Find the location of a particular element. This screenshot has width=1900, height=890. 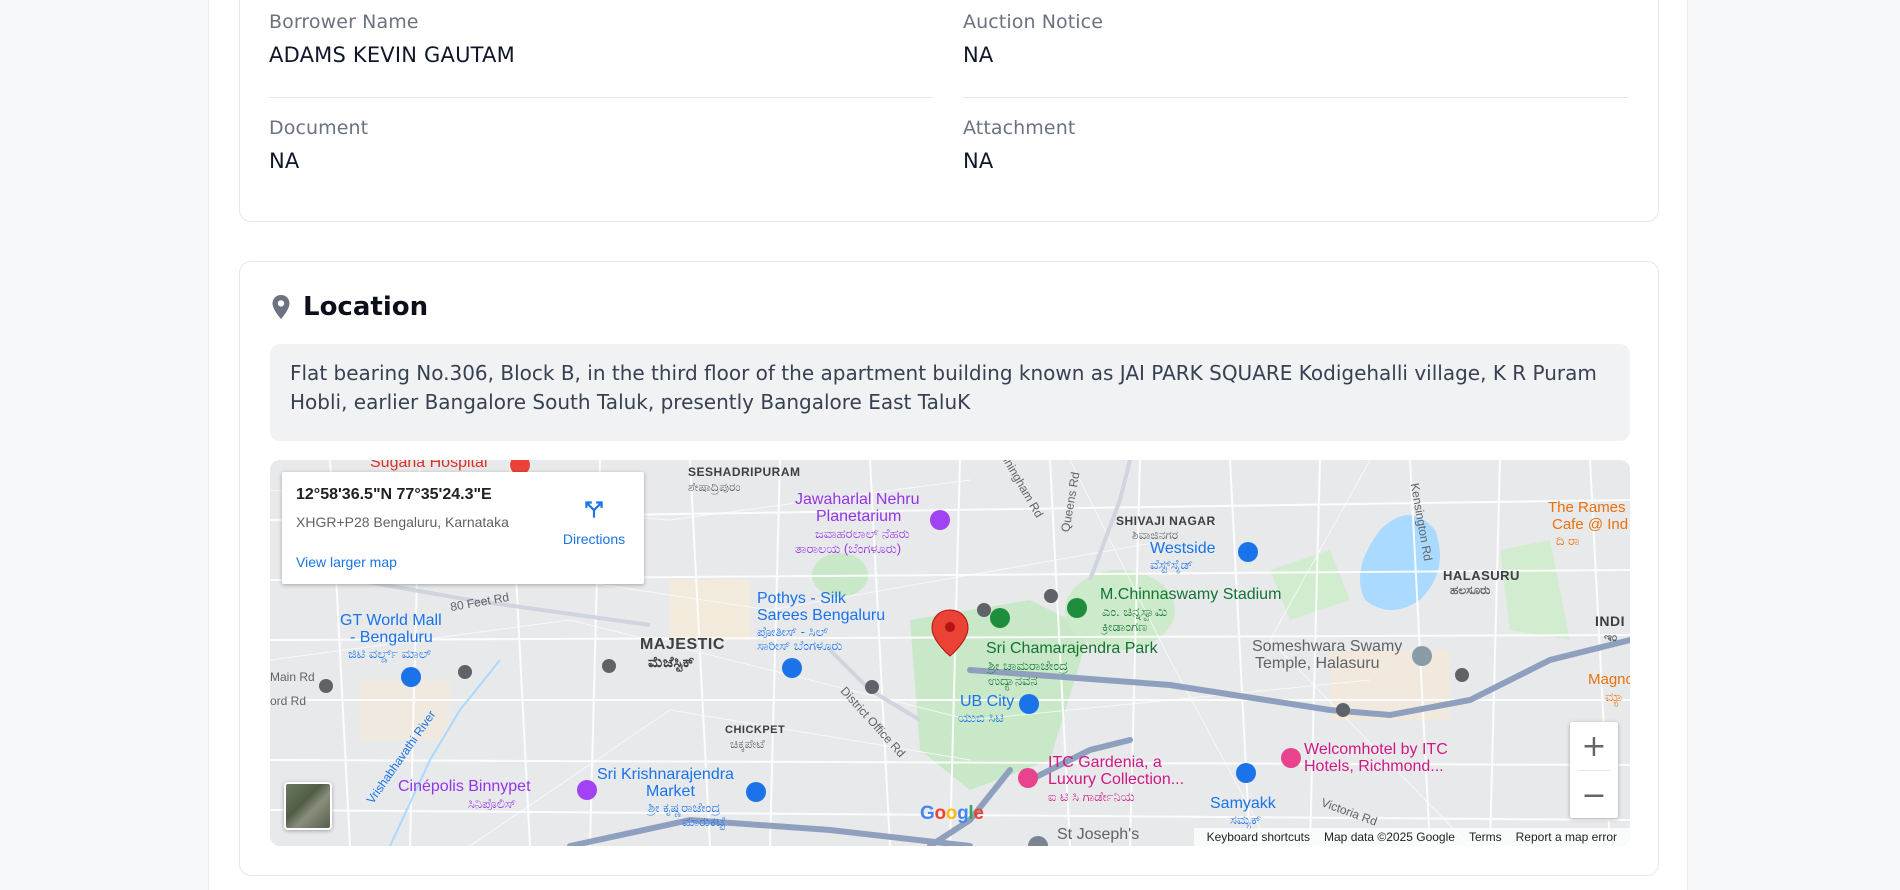

map-label: SHIVAJI NAGAR is located at coordinates (1166, 521).